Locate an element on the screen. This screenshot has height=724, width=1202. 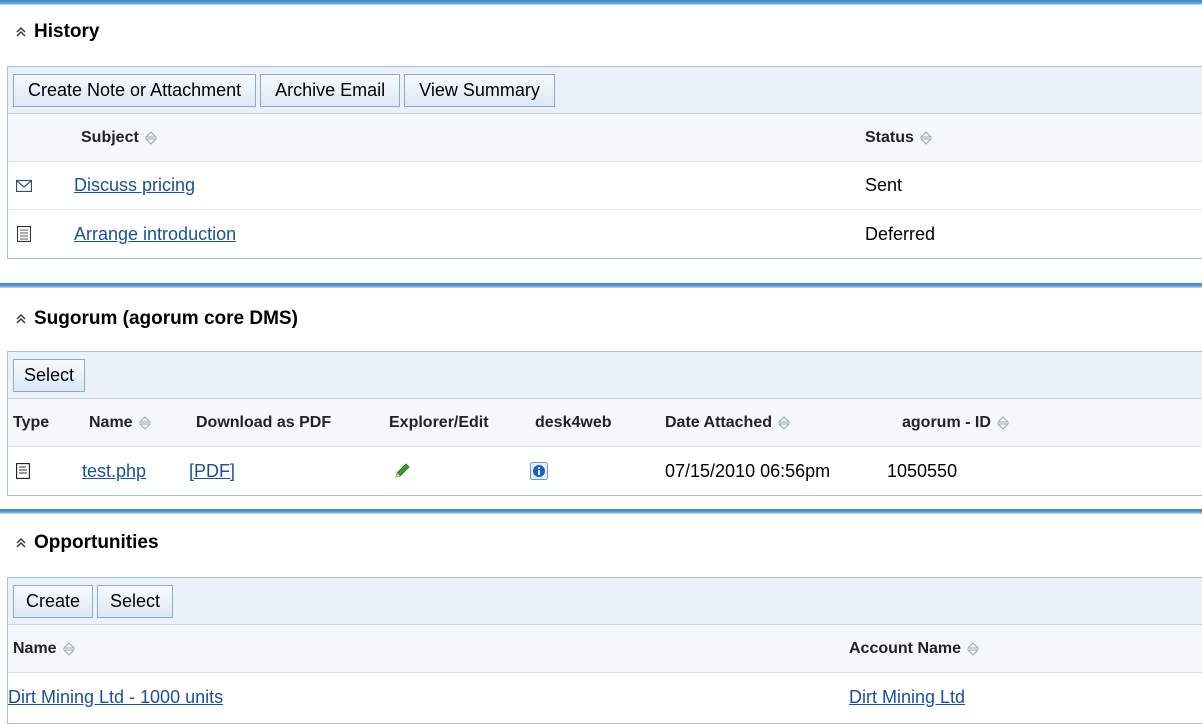
create-button: Create is located at coordinates (53, 601).